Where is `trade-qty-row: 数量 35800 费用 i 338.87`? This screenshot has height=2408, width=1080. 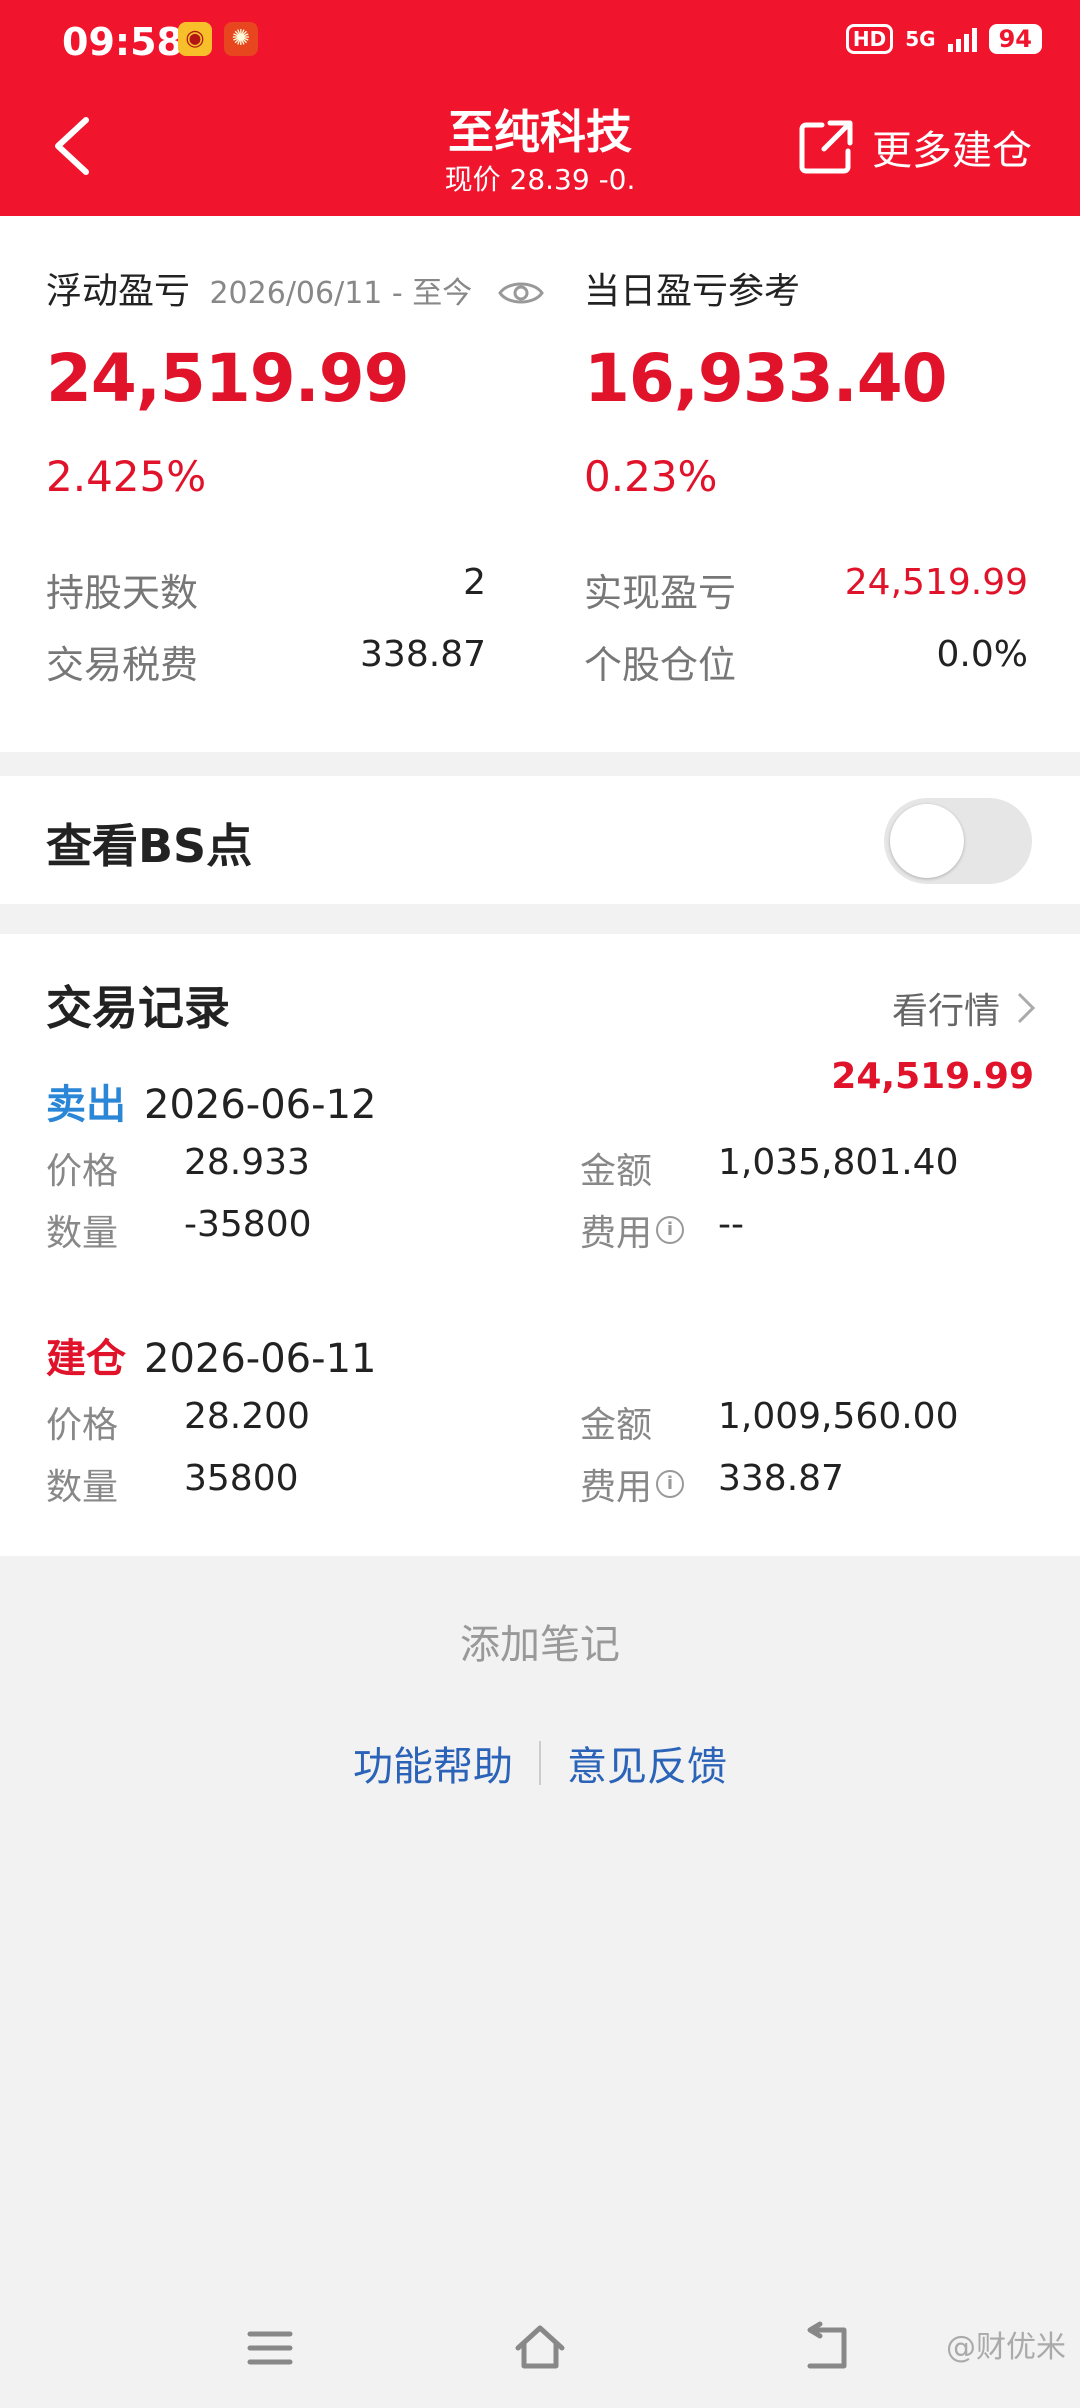
trade-qty-row: 数量 35800 费用 i 338.87 is located at coordinates (541, 1483).